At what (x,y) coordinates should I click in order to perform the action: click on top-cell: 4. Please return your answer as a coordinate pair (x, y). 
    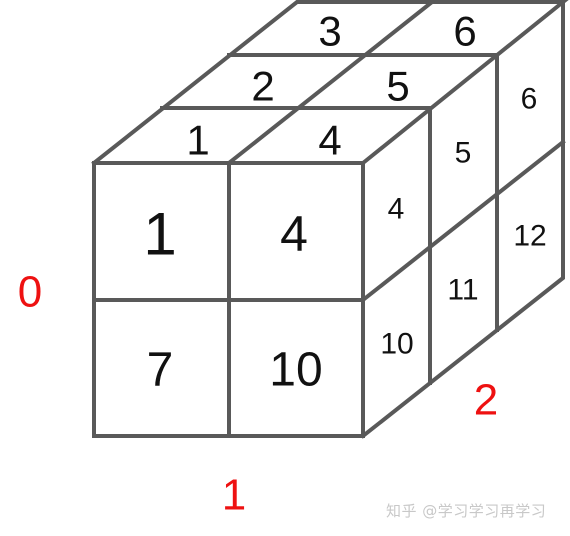
    Looking at the image, I should click on (329, 140).